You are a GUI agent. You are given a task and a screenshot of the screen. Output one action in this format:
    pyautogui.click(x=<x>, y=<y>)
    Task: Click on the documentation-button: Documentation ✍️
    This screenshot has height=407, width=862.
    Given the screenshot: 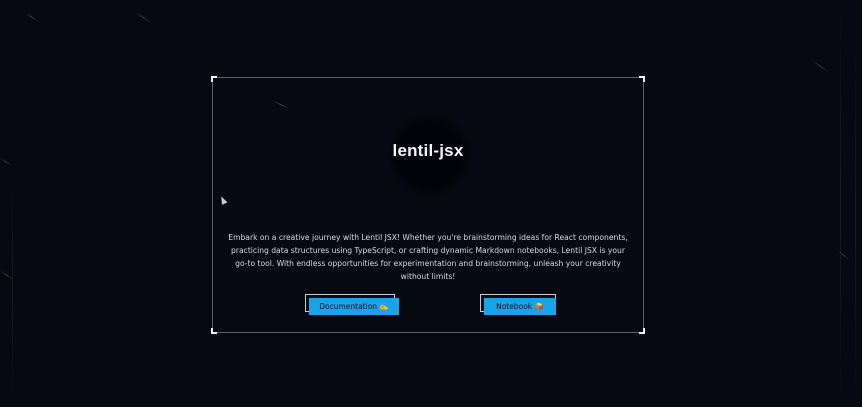 What is the action you would take?
    pyautogui.click(x=354, y=306)
    